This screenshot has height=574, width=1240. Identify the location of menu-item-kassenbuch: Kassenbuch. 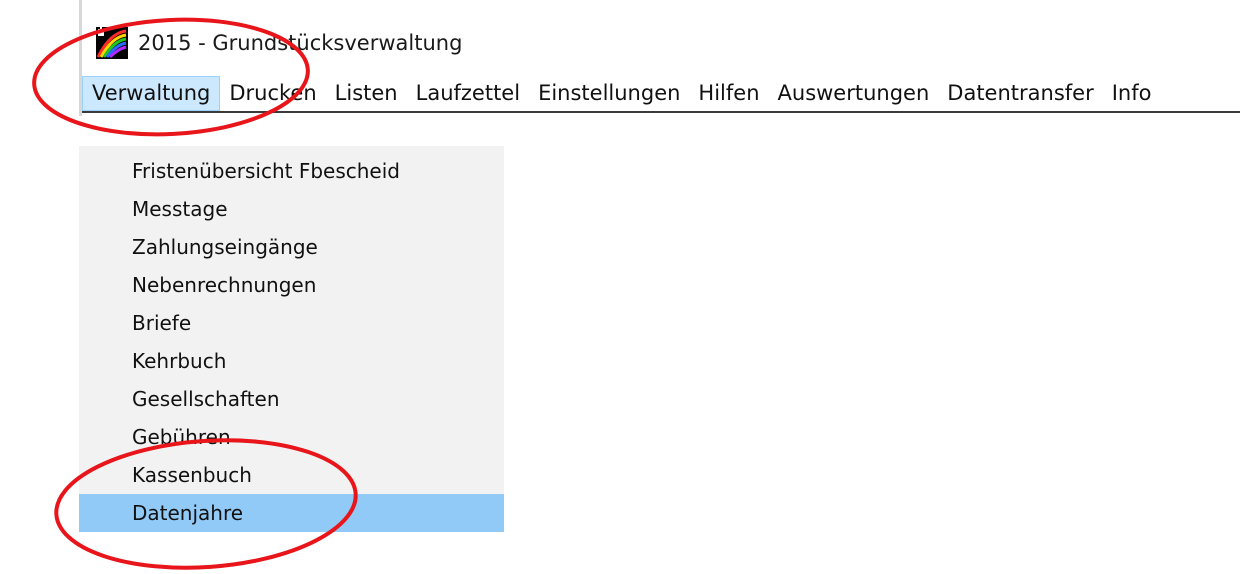
(291, 475).